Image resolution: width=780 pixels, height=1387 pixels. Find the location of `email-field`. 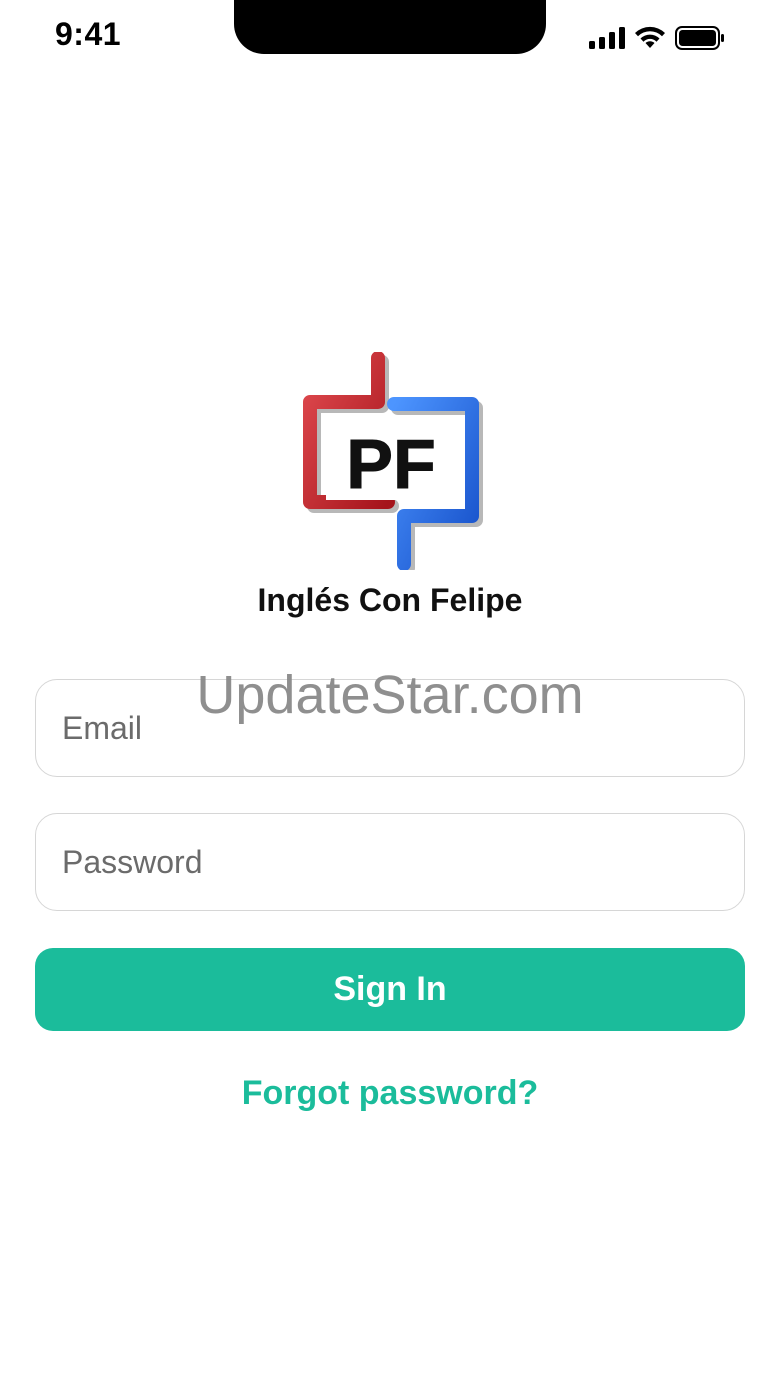

email-field is located at coordinates (390, 728).